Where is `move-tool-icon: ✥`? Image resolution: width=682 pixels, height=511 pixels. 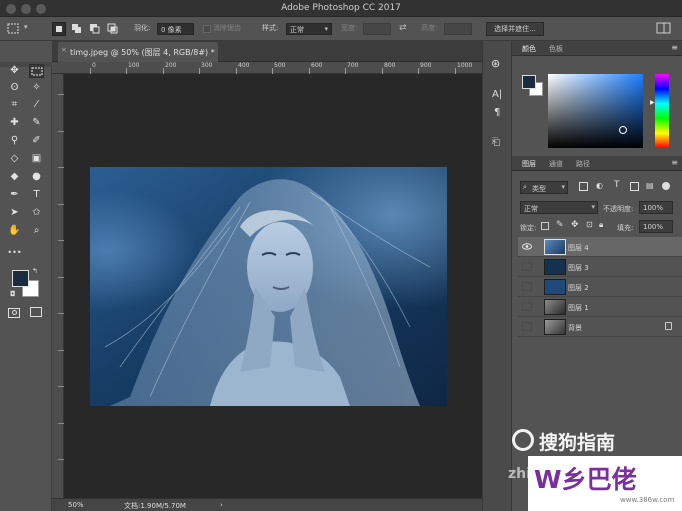 move-tool-icon: ✥ is located at coordinates (14, 71).